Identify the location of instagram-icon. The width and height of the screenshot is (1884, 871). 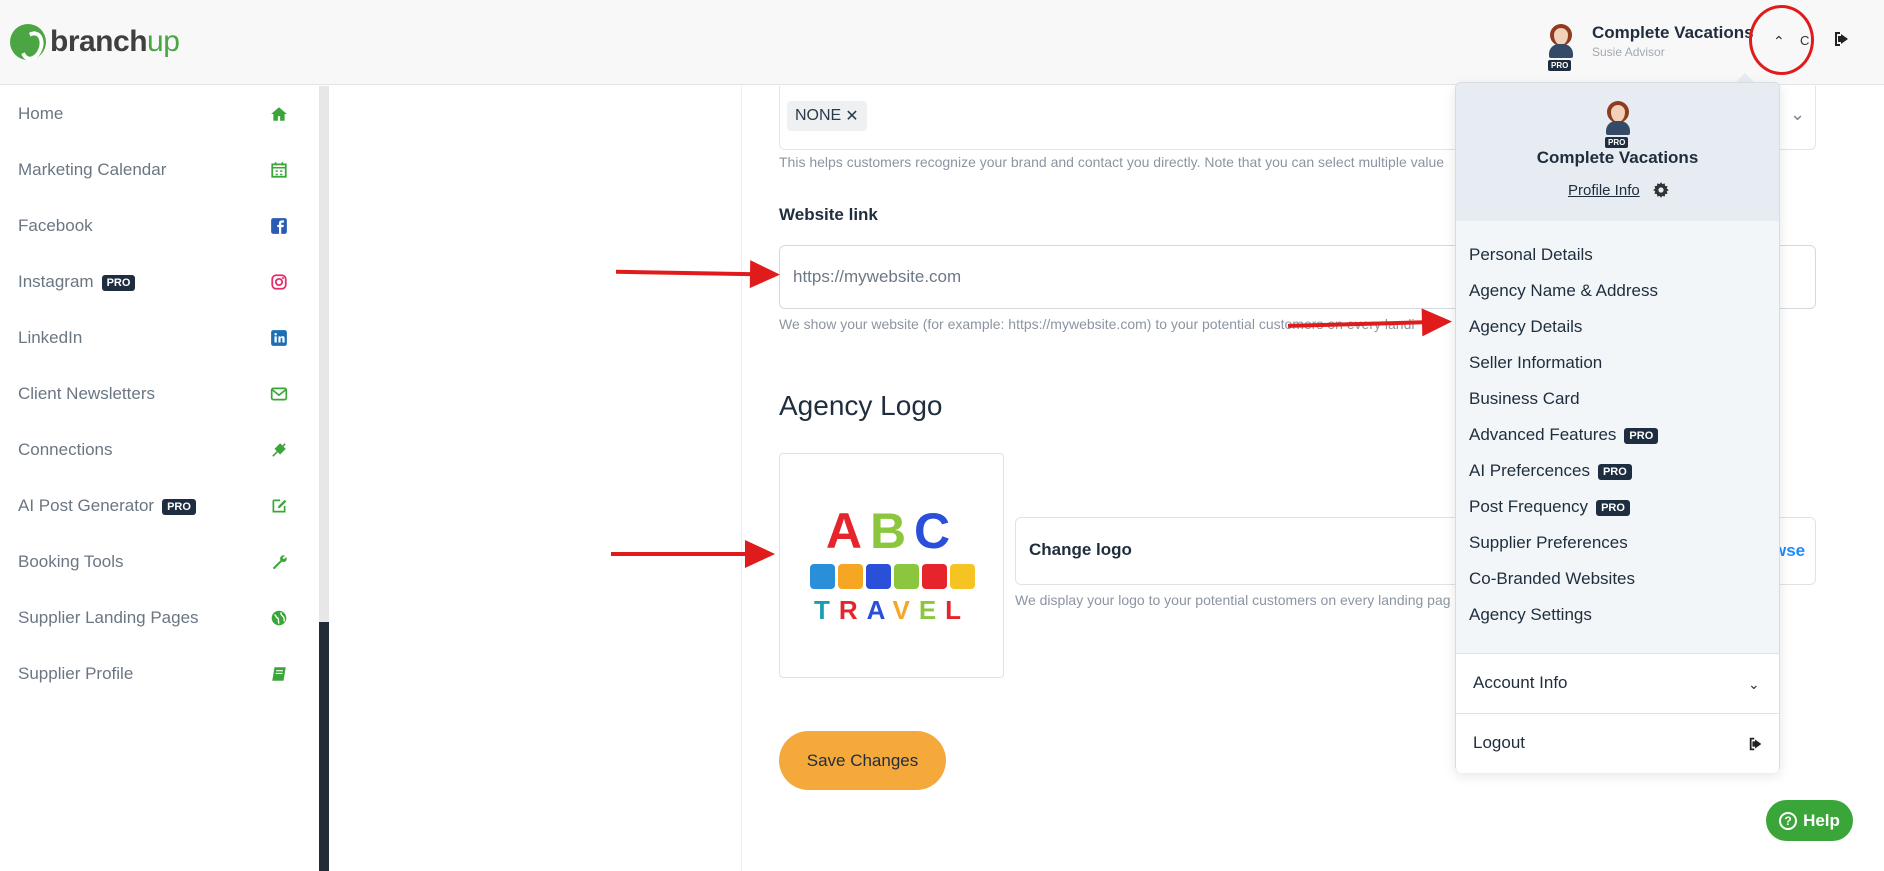
(279, 282).